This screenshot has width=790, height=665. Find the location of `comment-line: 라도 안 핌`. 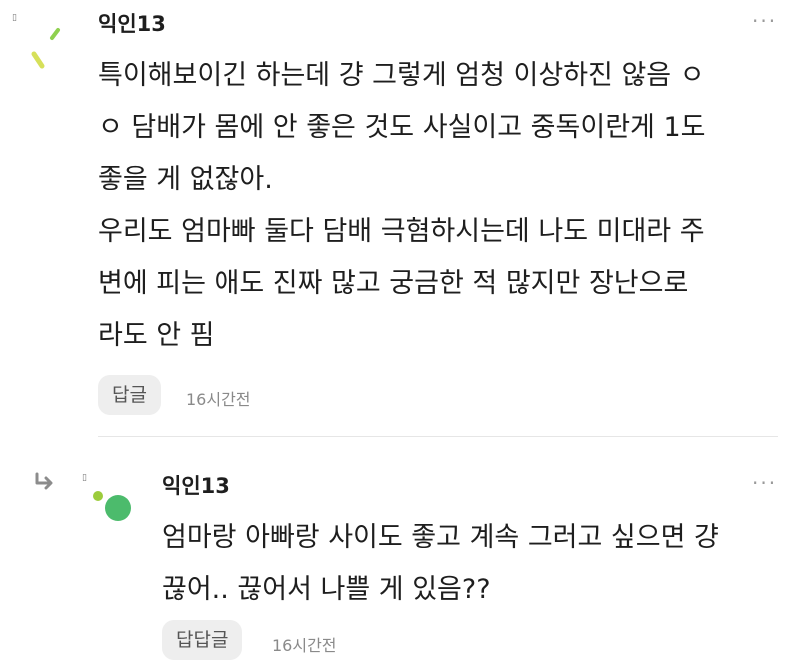

comment-line: 라도 안 핌 is located at coordinates (156, 335).